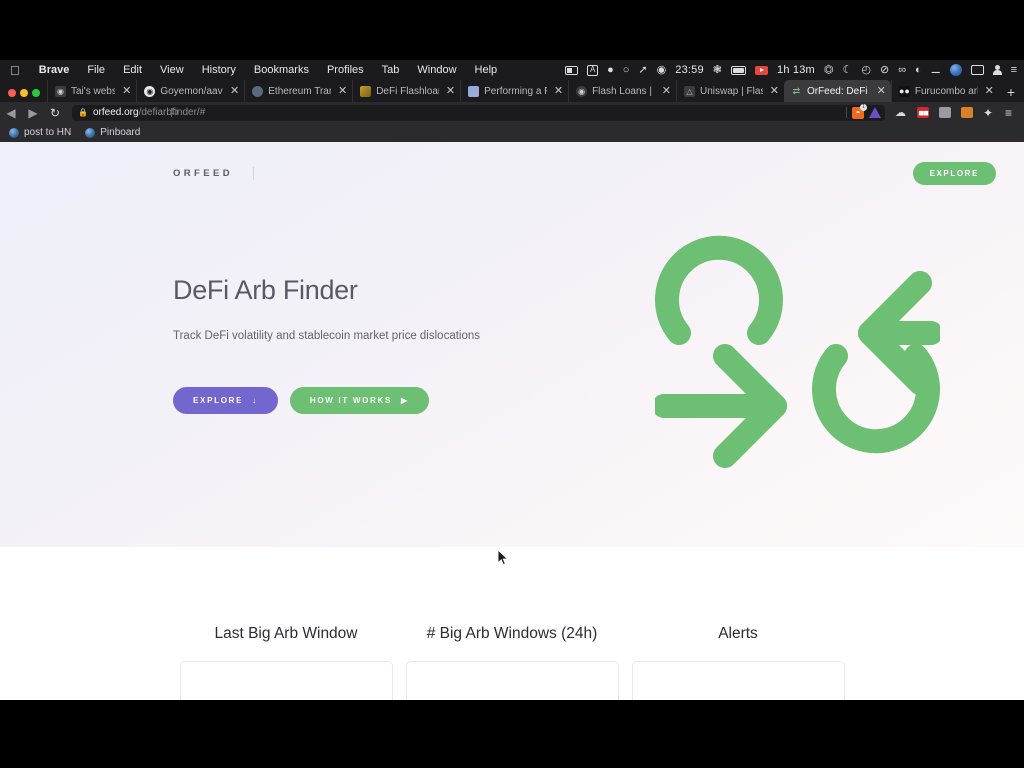  What do you see at coordinates (955, 70) in the screenshot?
I see `globe-icon` at bounding box center [955, 70].